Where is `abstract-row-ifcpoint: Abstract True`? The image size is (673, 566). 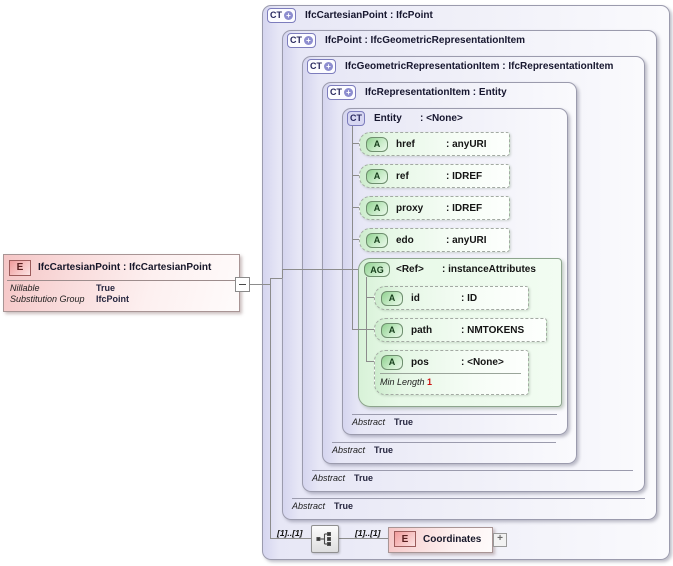 abstract-row-ifcpoint: Abstract True is located at coordinates (468, 504).